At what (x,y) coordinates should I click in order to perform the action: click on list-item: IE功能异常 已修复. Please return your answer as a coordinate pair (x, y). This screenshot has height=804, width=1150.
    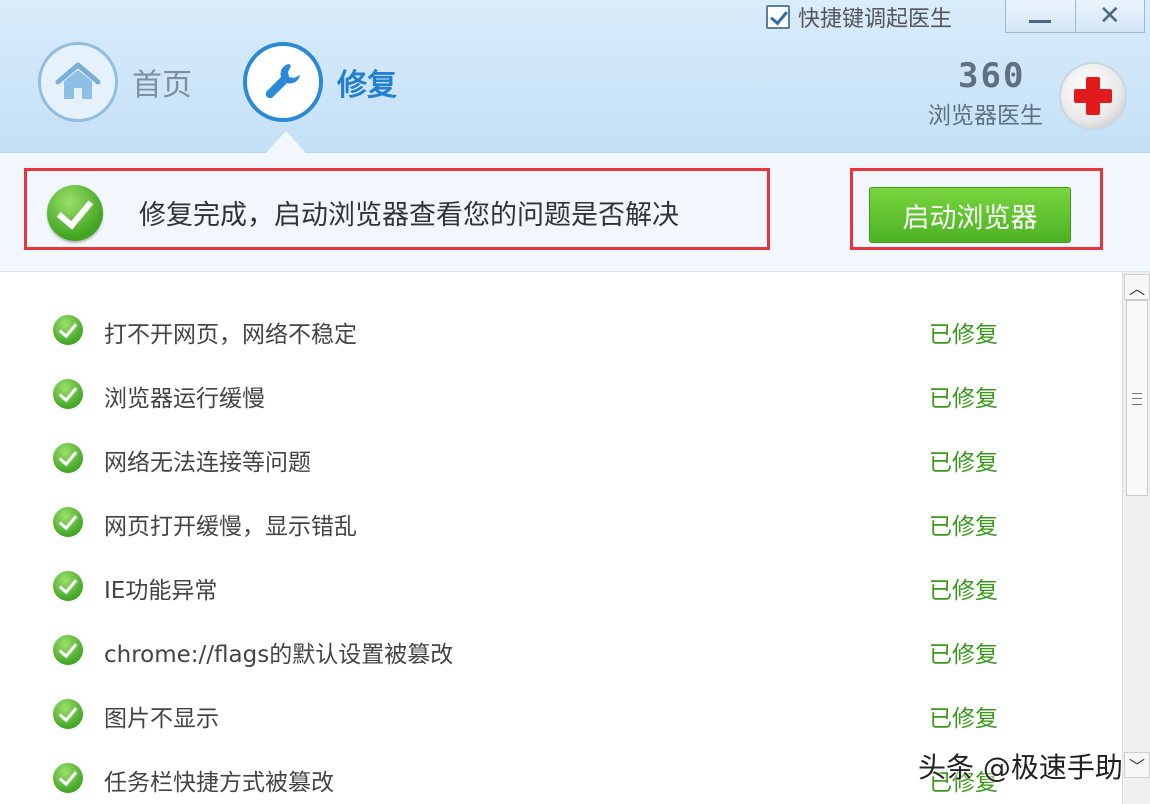
    Looking at the image, I should click on (561, 586).